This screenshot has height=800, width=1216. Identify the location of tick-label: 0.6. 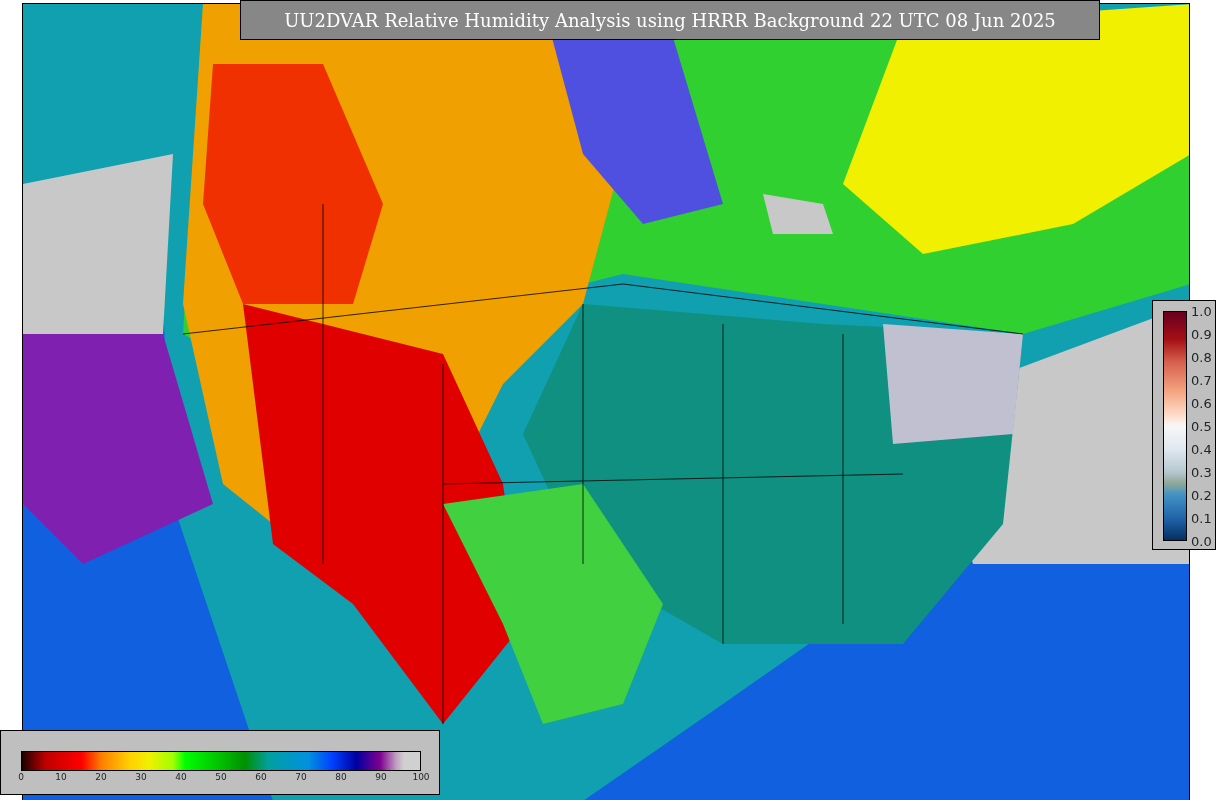
(1201, 403).